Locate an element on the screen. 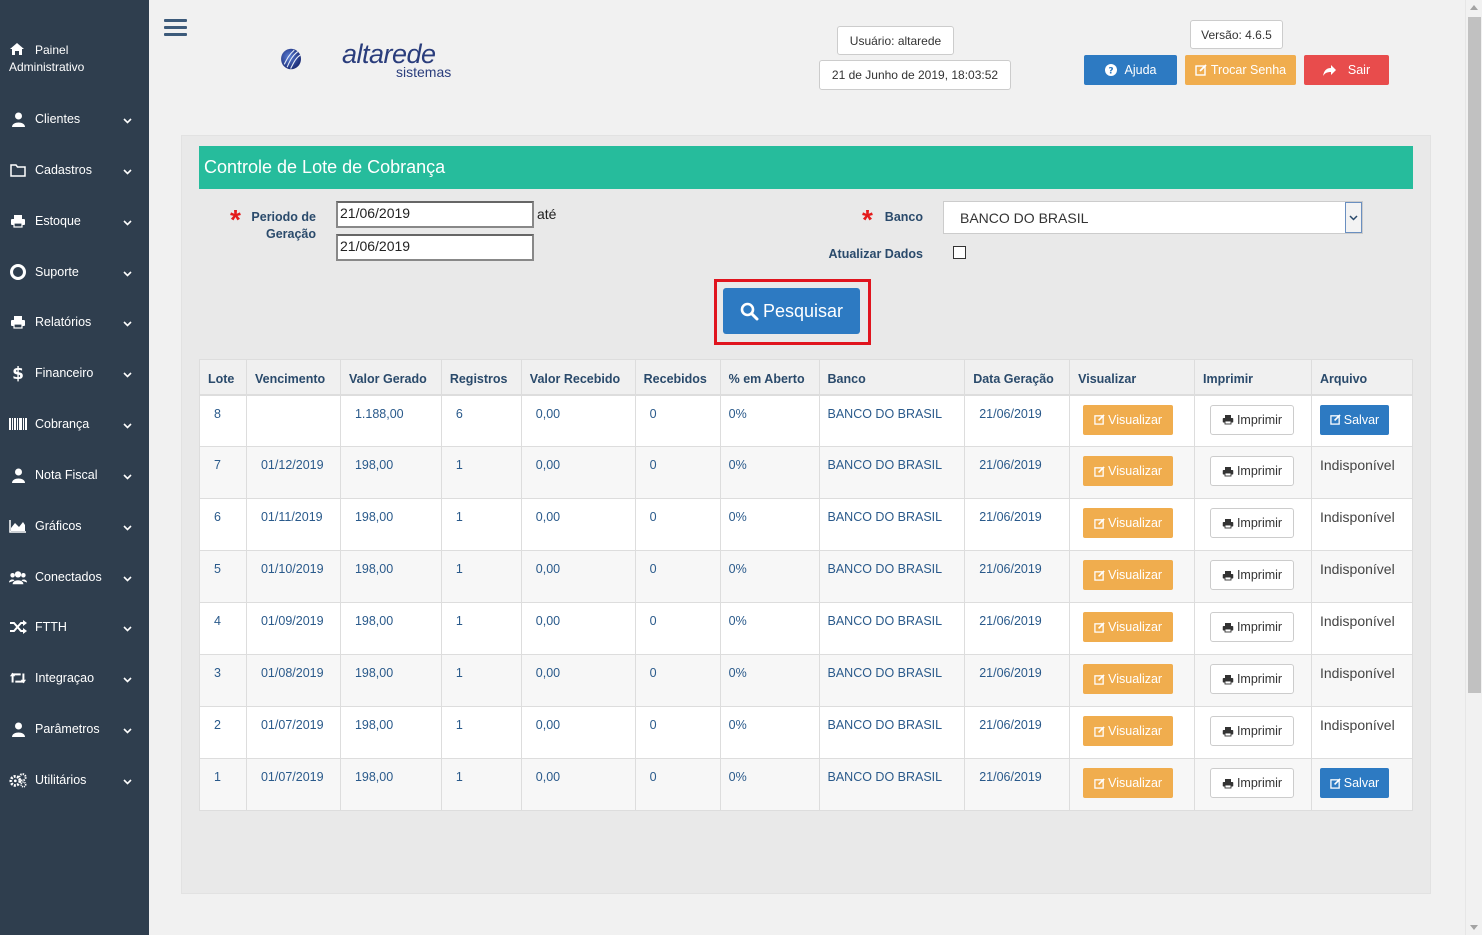 The image size is (1482, 935). sidebar-item-estoque: Estoque is located at coordinates (74, 221).